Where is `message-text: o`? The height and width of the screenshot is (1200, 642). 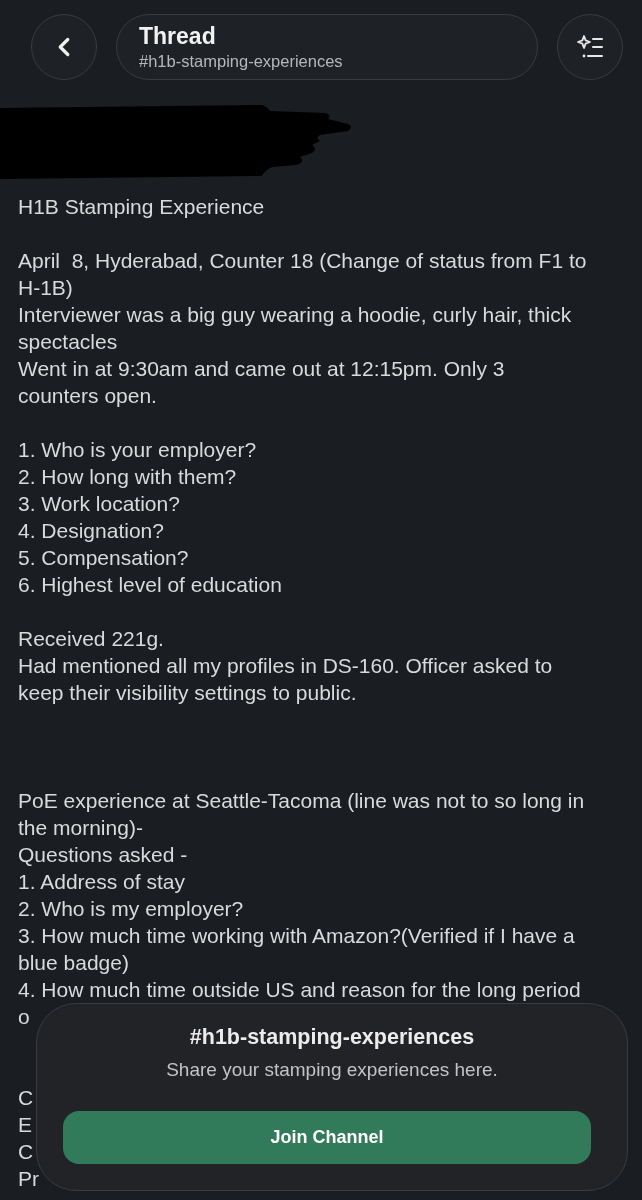
message-text: o is located at coordinates (24, 1017).